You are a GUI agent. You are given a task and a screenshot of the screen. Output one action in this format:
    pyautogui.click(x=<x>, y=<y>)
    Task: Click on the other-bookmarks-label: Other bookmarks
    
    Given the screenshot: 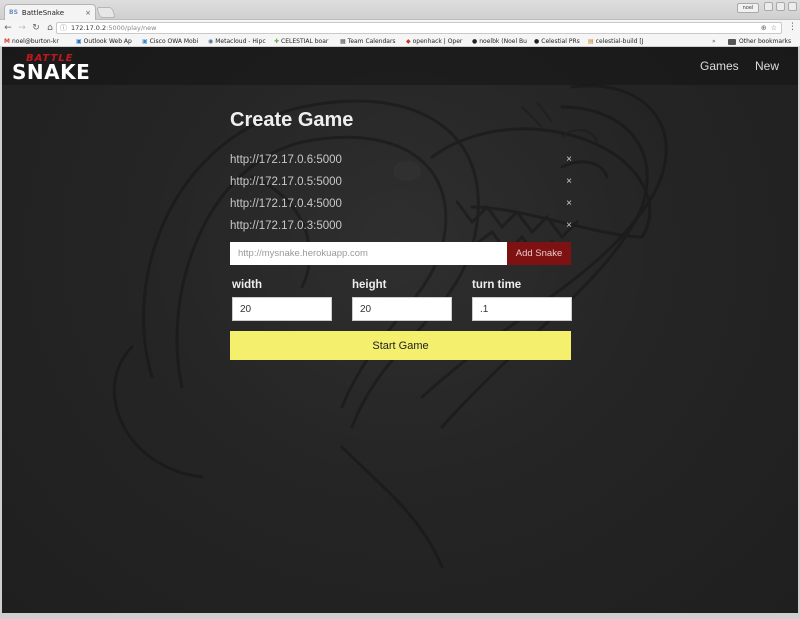 What is the action you would take?
    pyautogui.click(x=765, y=41)
    